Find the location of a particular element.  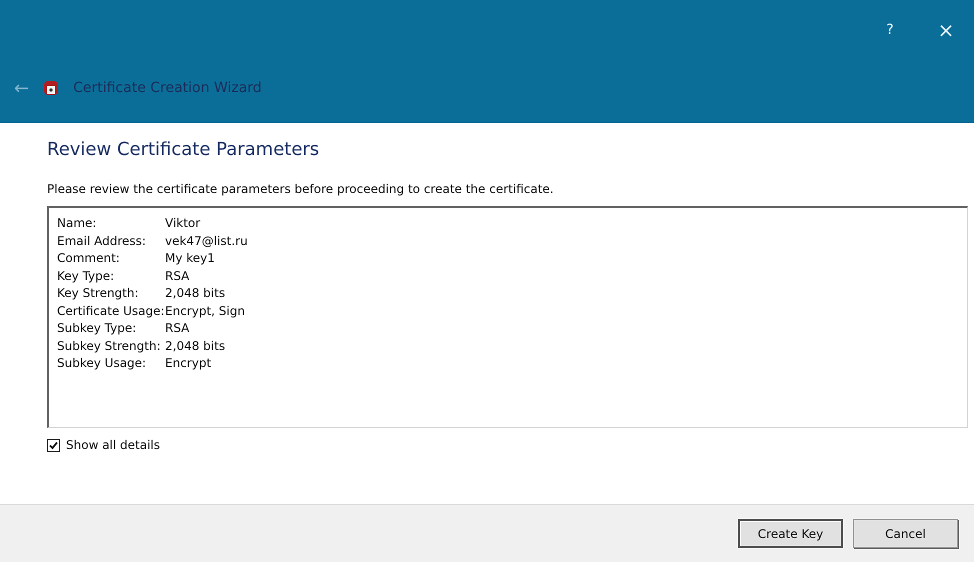

parameter-label: Key Strength: is located at coordinates (98, 294).